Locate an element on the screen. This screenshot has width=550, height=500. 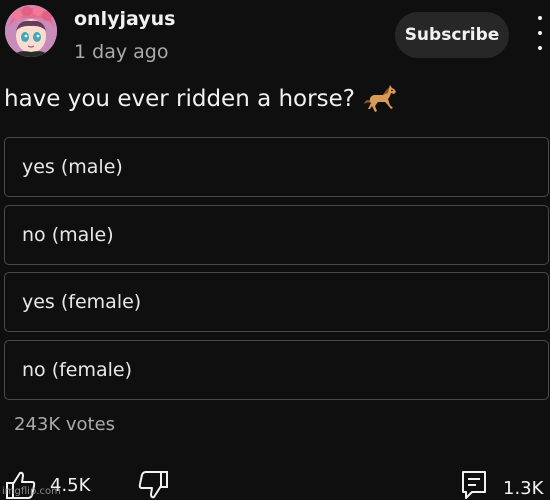
post-timestamp: 1 day ago is located at coordinates (121, 52).